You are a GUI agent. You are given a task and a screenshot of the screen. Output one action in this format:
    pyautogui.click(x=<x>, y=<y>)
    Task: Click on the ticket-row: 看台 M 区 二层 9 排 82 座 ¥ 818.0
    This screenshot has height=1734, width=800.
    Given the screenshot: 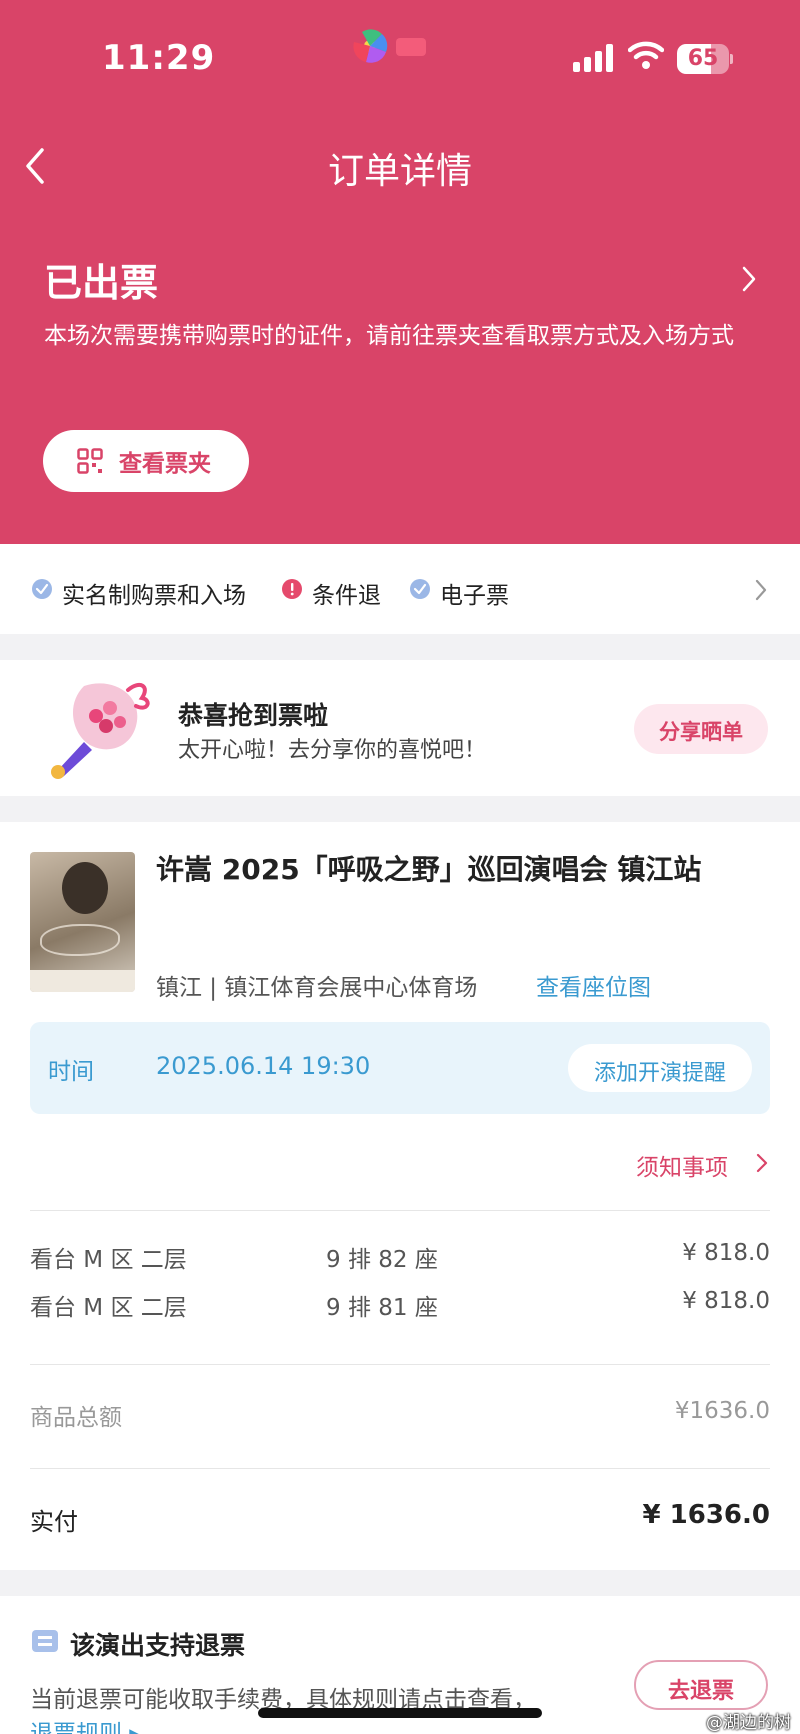 What is the action you would take?
    pyautogui.click(x=400, y=1258)
    